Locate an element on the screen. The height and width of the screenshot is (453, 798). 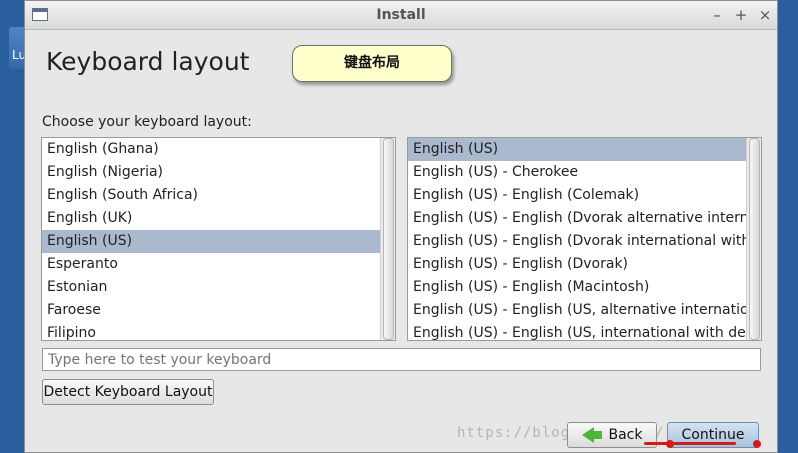
variant-list-item: English (US) - English (Dvorak) is located at coordinates (584, 264).